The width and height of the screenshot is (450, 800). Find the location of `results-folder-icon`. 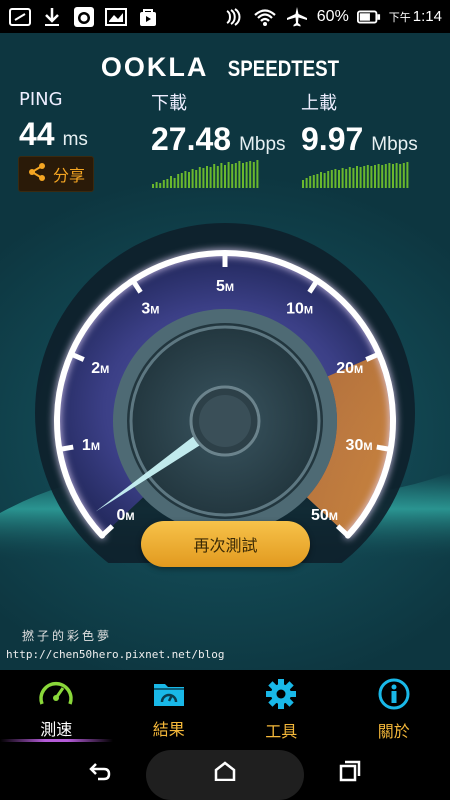

results-folder-icon is located at coordinates (169, 695).